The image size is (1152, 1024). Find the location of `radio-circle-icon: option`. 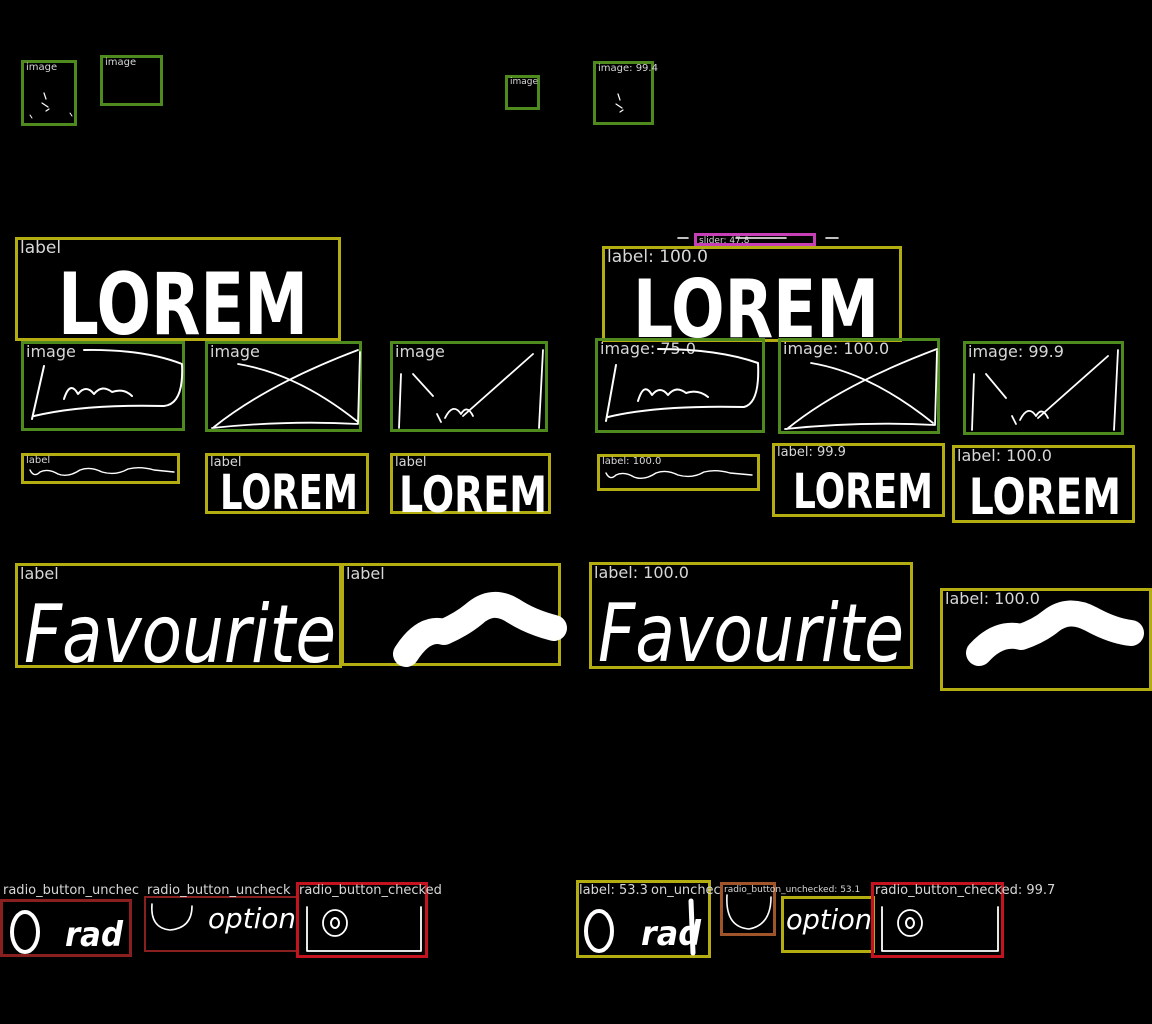

radio-circle-icon: option is located at coordinates (223, 918).